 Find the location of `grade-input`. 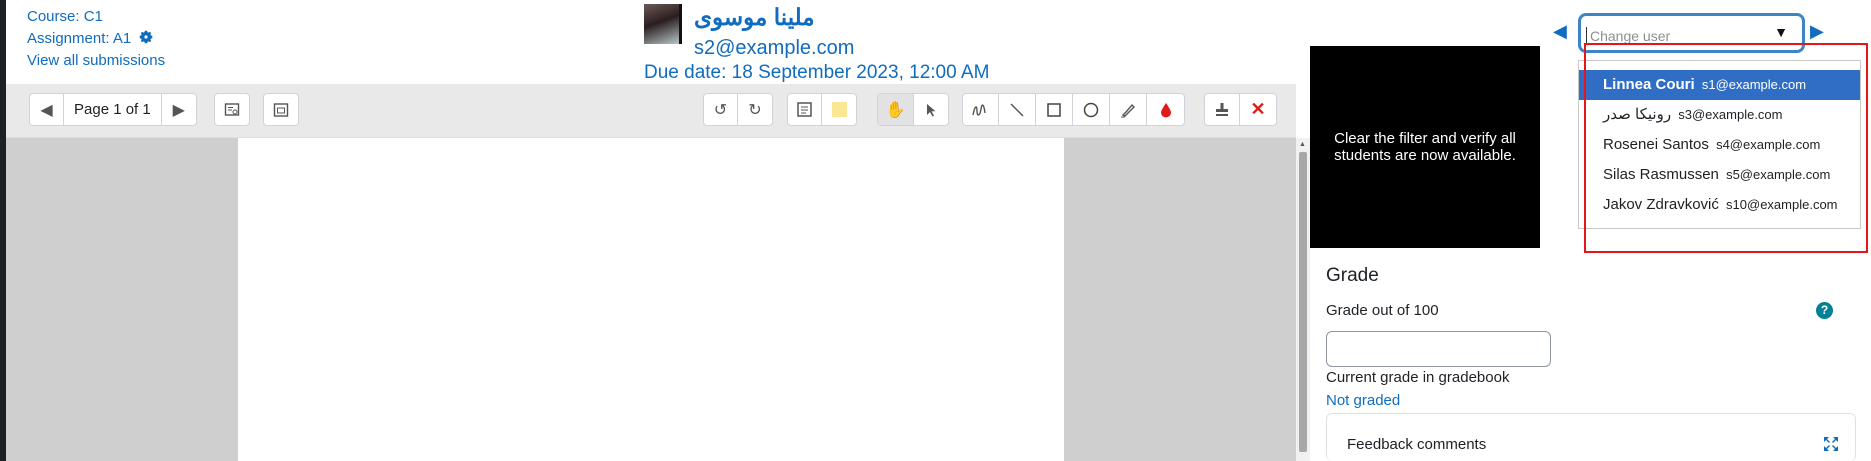

grade-input is located at coordinates (1438, 349).